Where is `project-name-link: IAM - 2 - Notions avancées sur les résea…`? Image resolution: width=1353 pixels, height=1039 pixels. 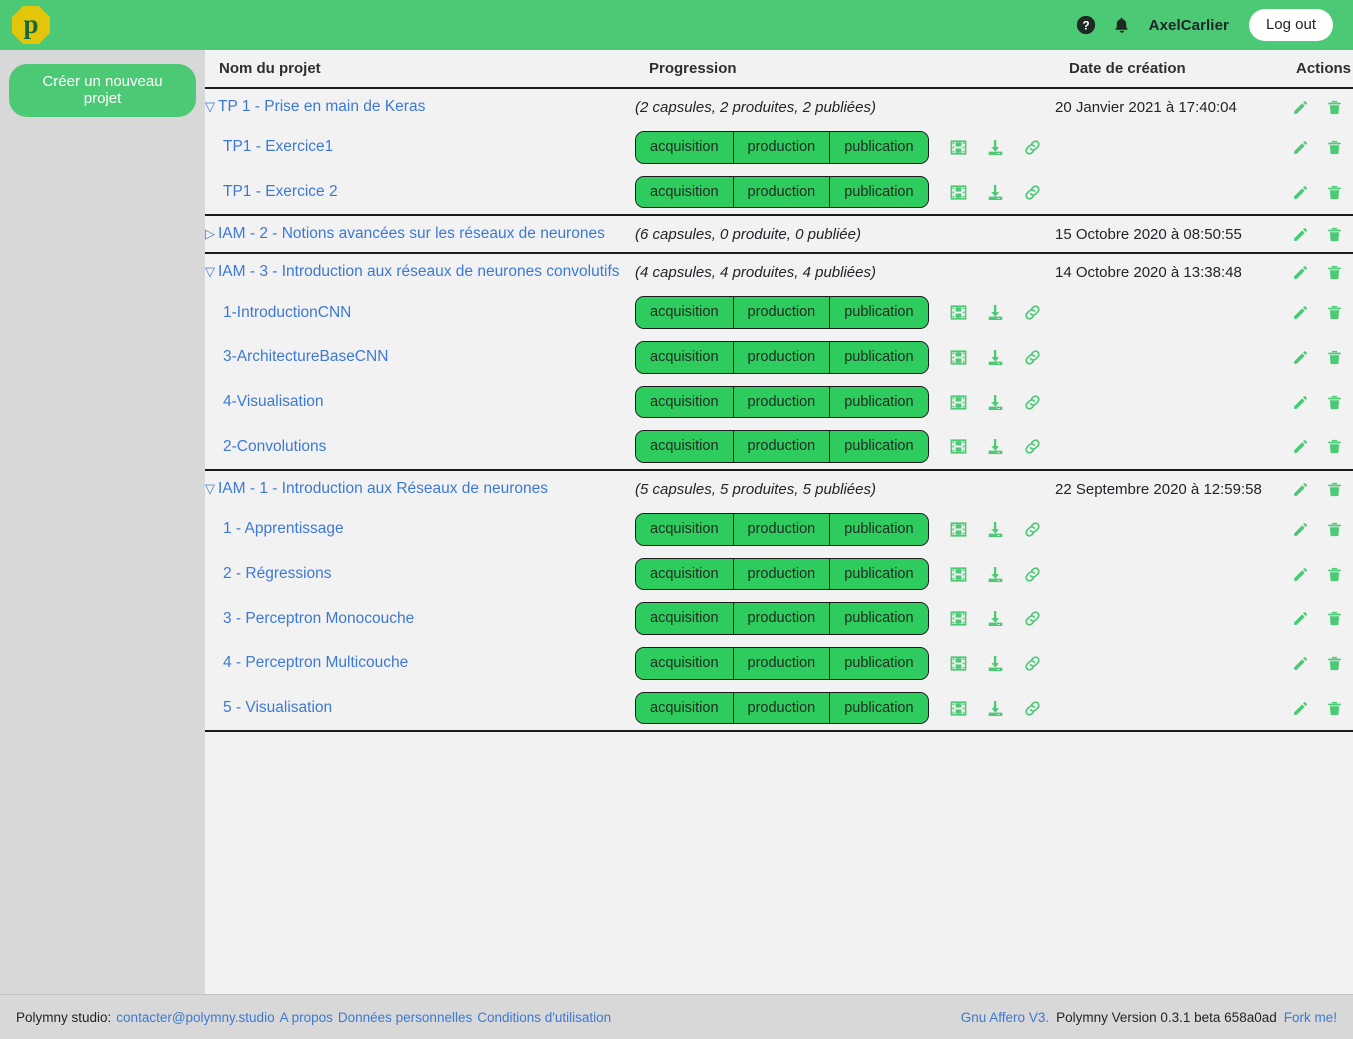
project-name-link: IAM - 2 - Notions avancées sur les résea… is located at coordinates (411, 233).